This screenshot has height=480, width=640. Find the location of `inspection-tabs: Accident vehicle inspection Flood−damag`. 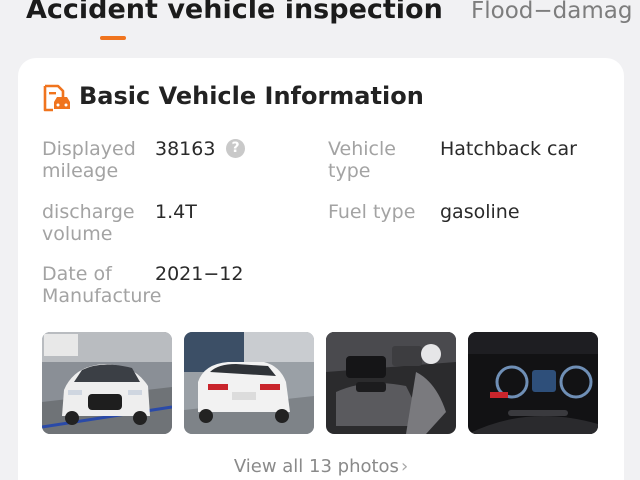

inspection-tabs: Accident vehicle inspection Flood−damag is located at coordinates (320, 26).